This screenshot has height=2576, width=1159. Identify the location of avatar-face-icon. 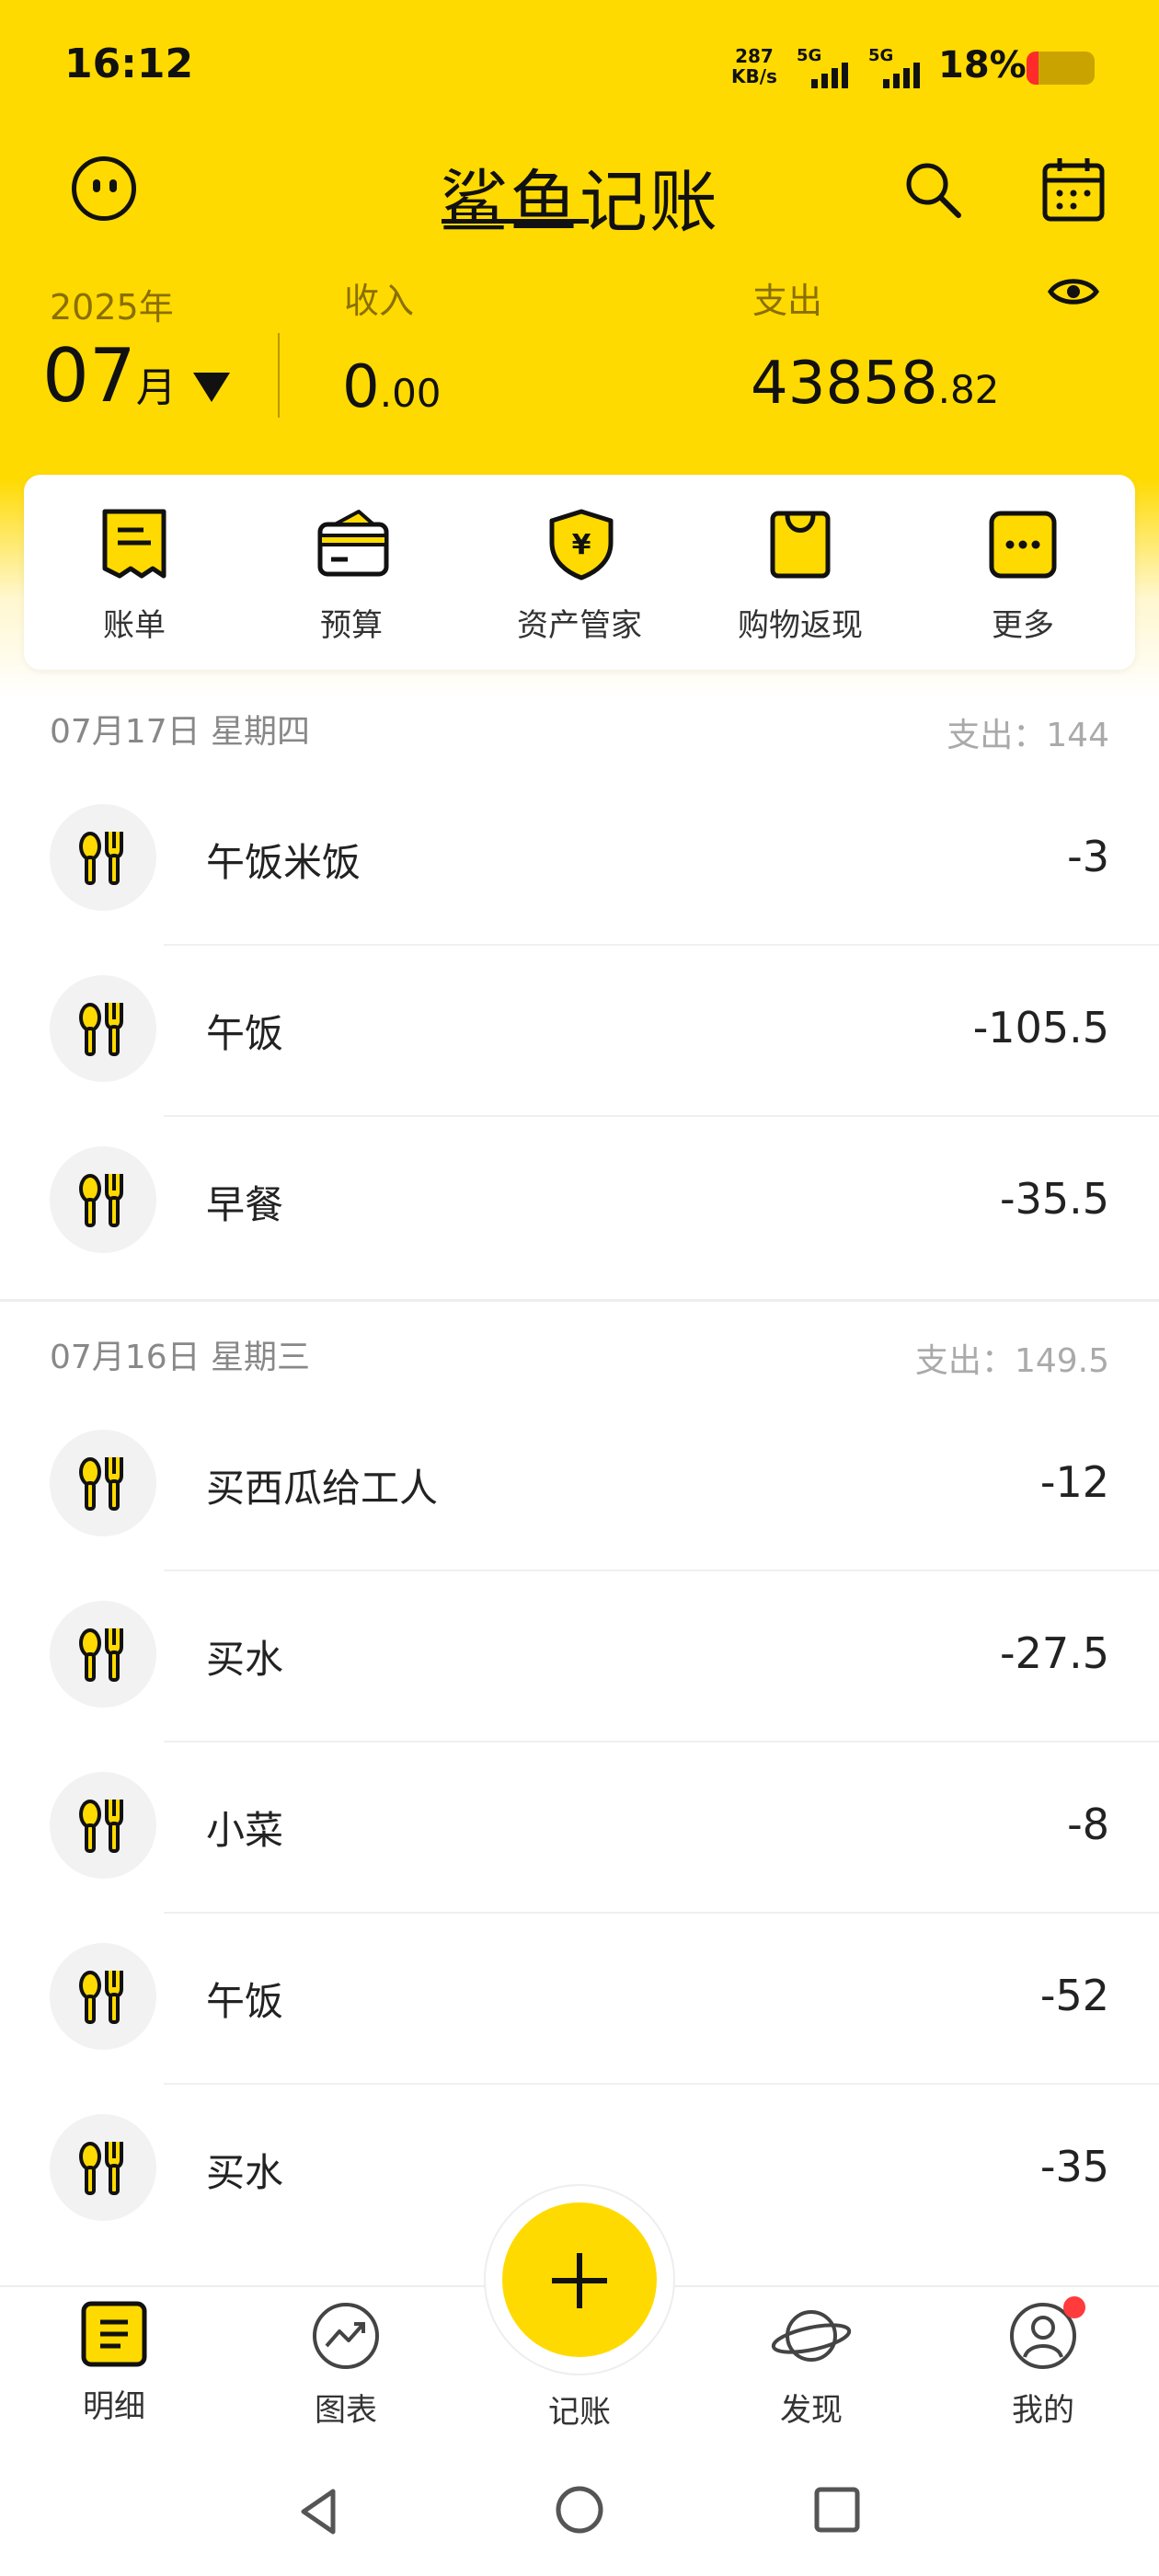
(104, 188).